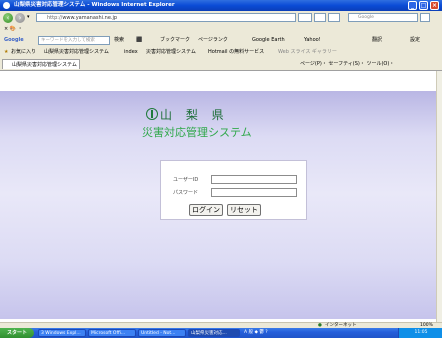 The image size is (442, 338). What do you see at coordinates (423, 5) in the screenshot?
I see `maximize-button: □` at bounding box center [423, 5].